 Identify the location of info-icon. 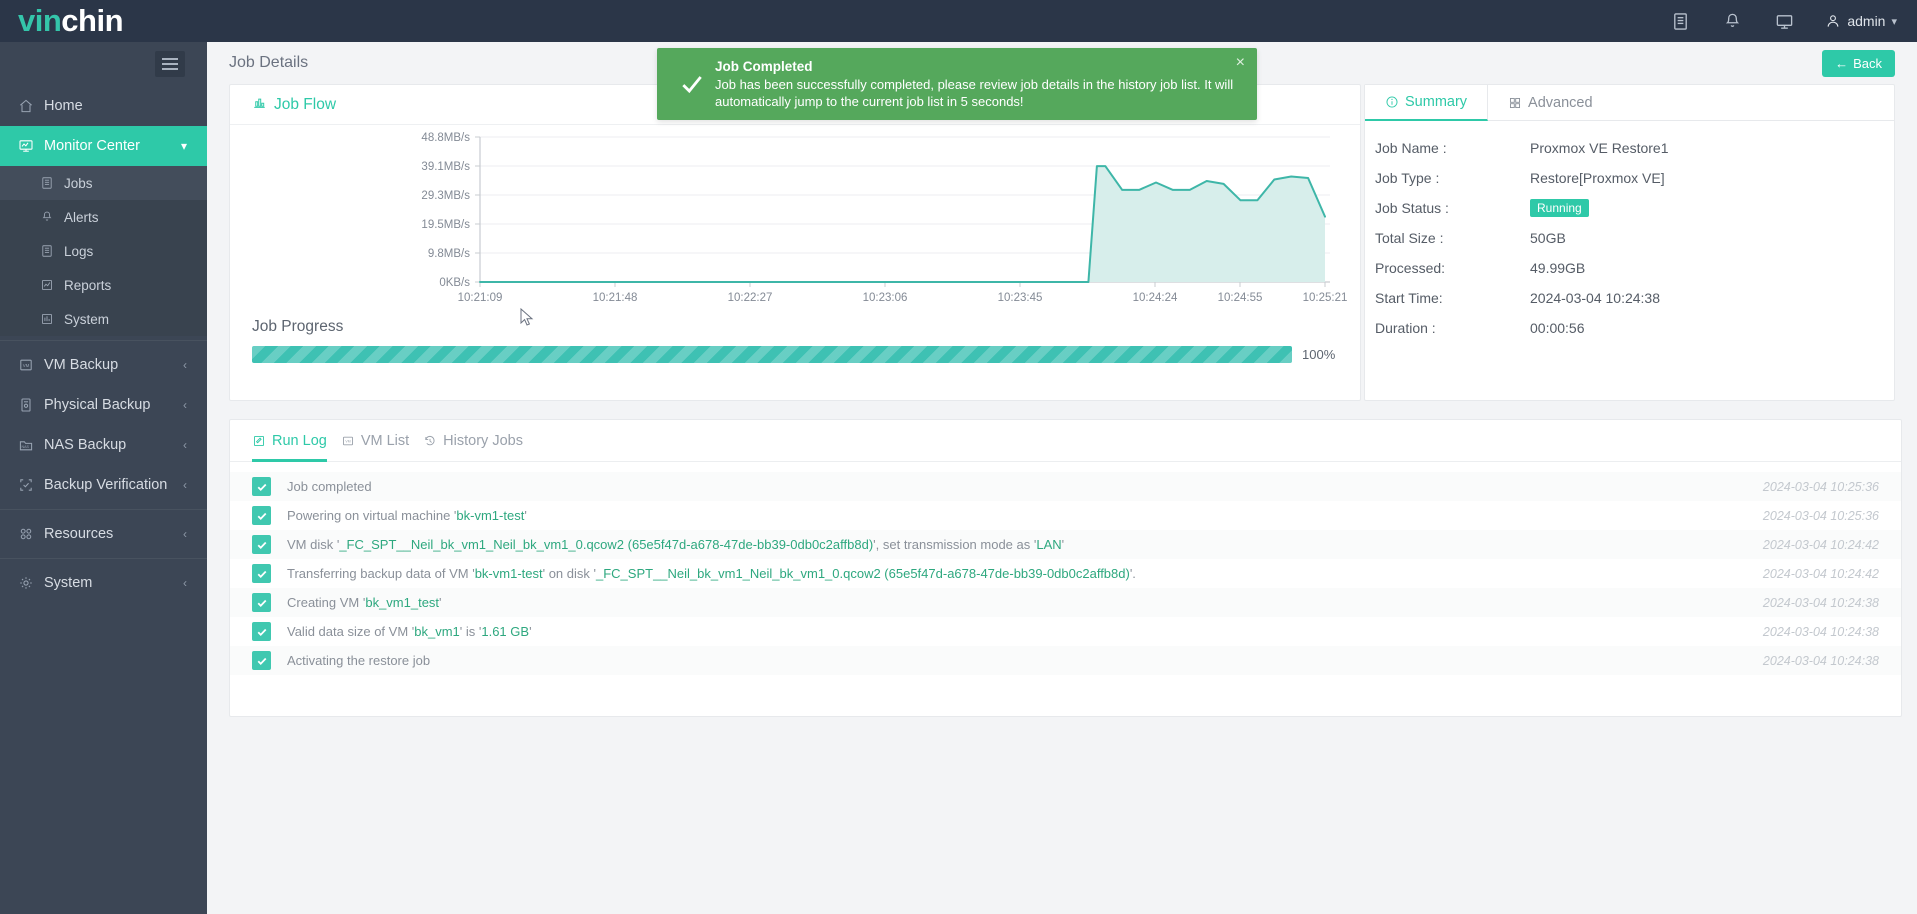
(1392, 102).